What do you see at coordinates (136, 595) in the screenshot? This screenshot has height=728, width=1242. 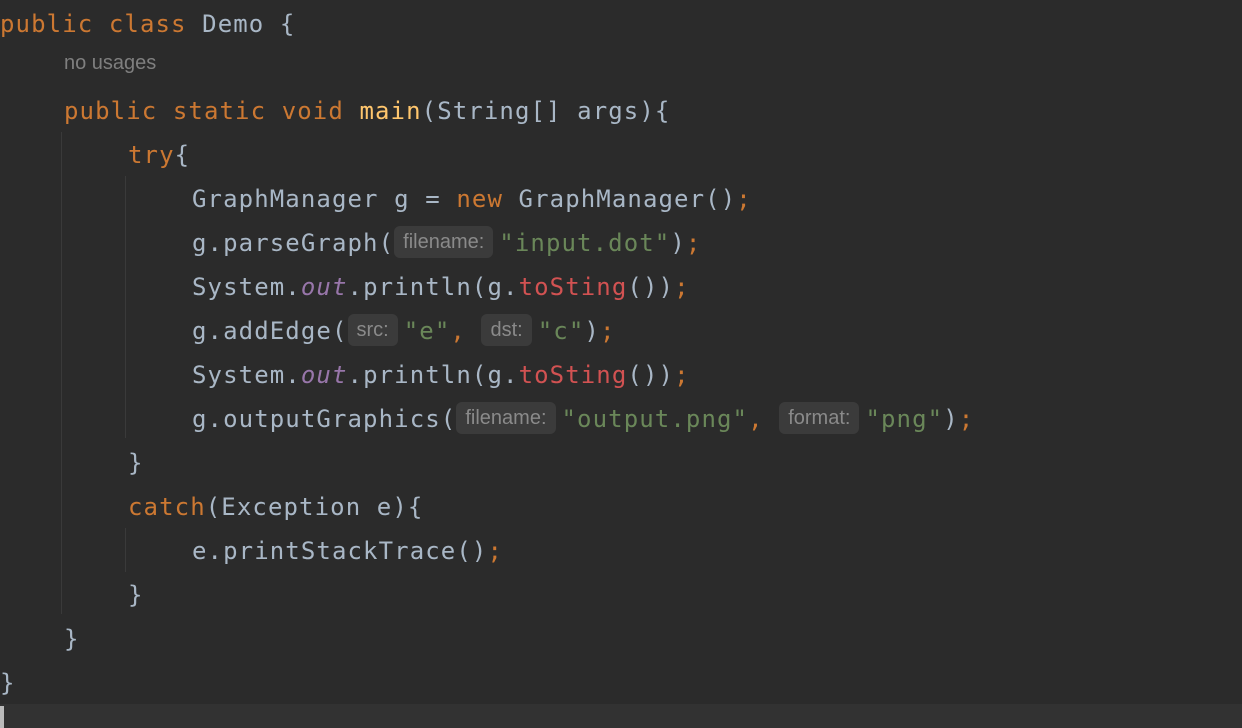 I see `code-line-close-catch: }` at bounding box center [136, 595].